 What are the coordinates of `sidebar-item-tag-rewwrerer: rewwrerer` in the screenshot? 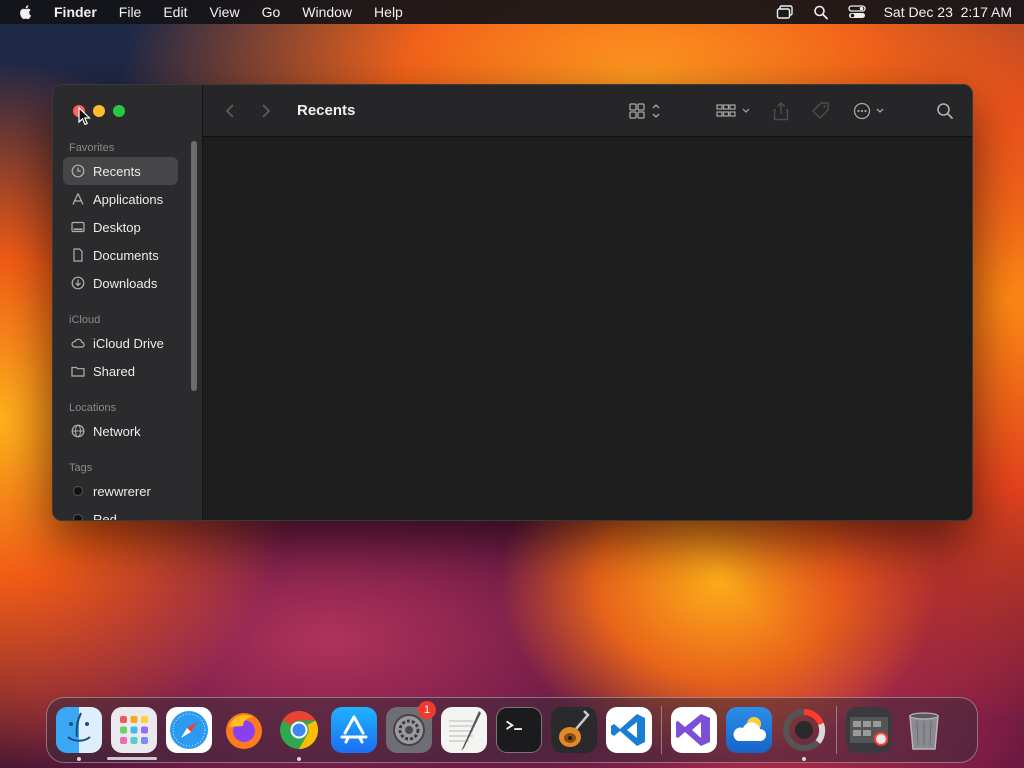 It's located at (120, 491).